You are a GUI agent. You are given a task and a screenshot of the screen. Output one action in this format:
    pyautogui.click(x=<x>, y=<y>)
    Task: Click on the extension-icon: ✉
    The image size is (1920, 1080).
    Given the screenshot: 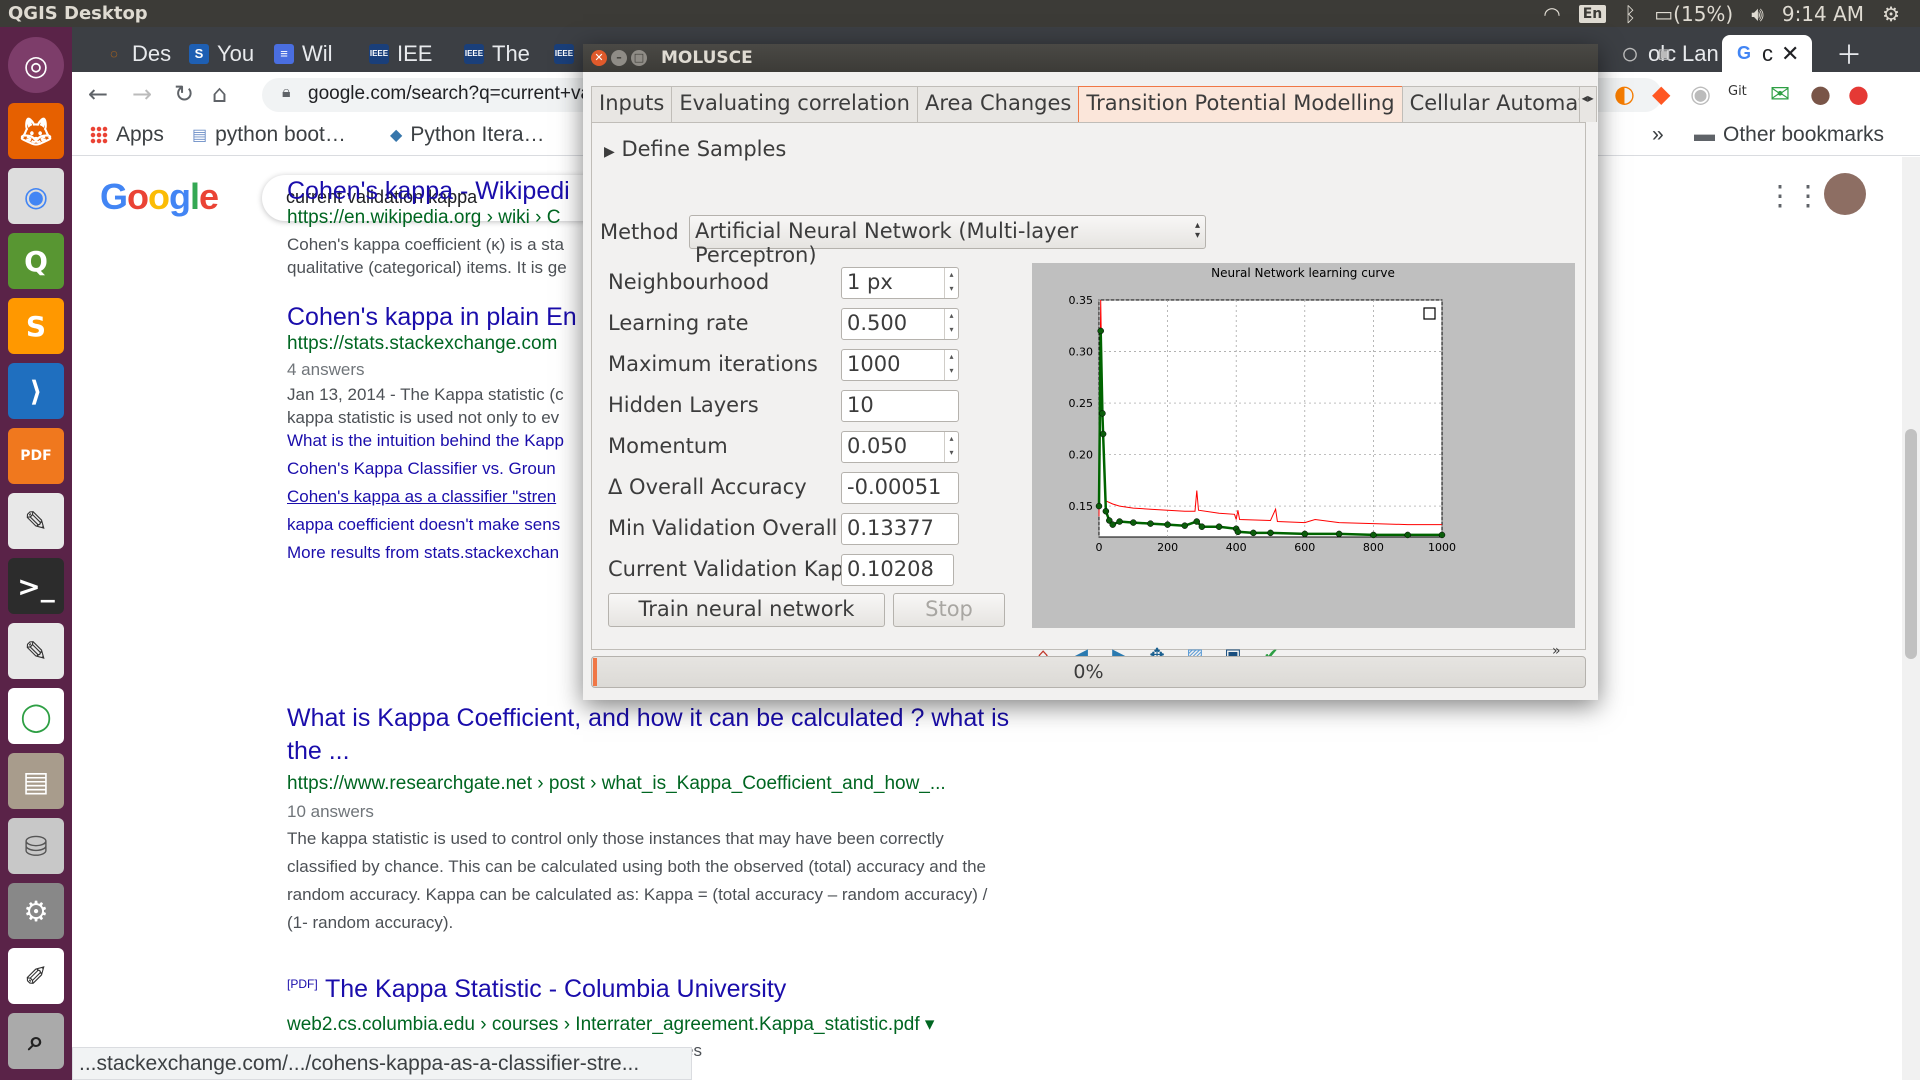 What is the action you would take?
    pyautogui.click(x=1780, y=94)
    